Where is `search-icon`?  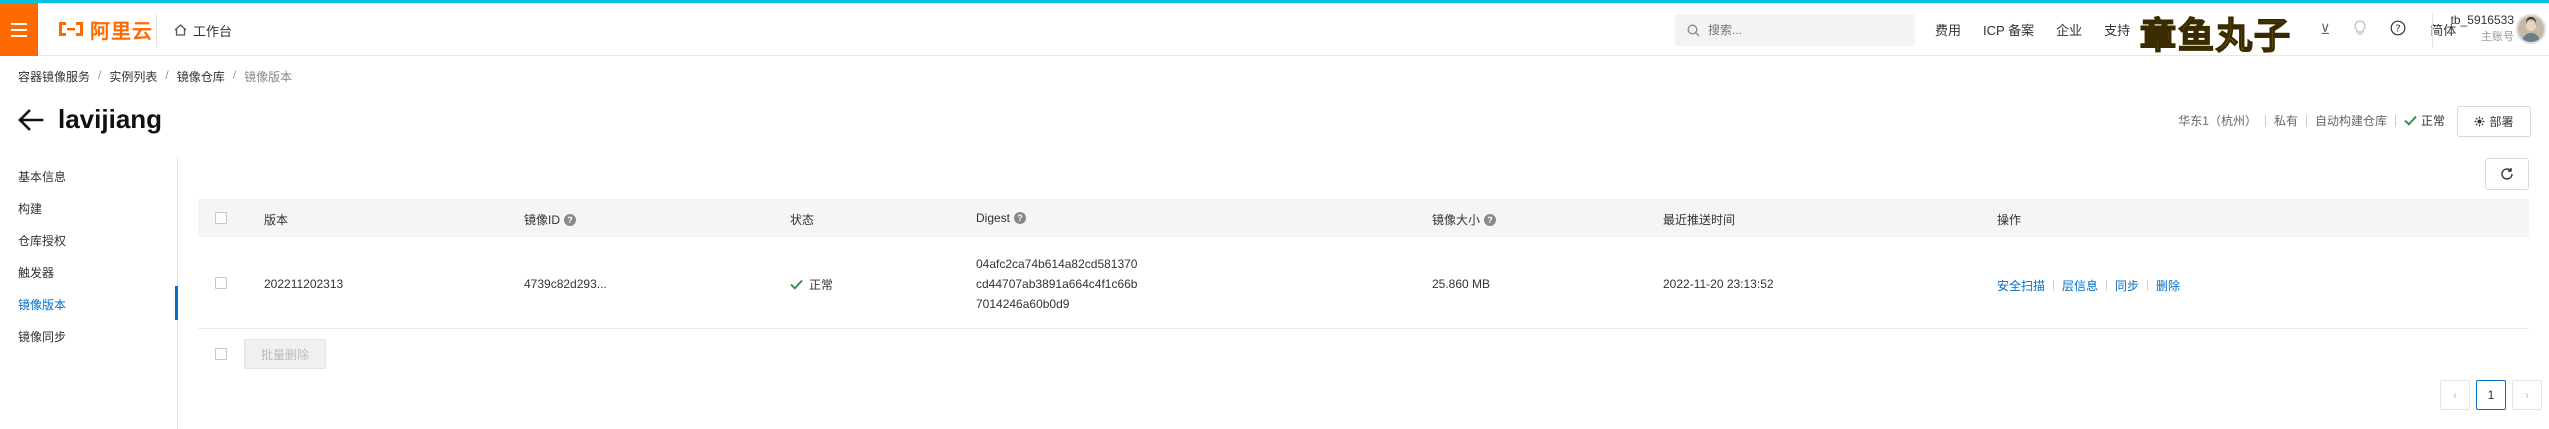 search-icon is located at coordinates (1693, 30).